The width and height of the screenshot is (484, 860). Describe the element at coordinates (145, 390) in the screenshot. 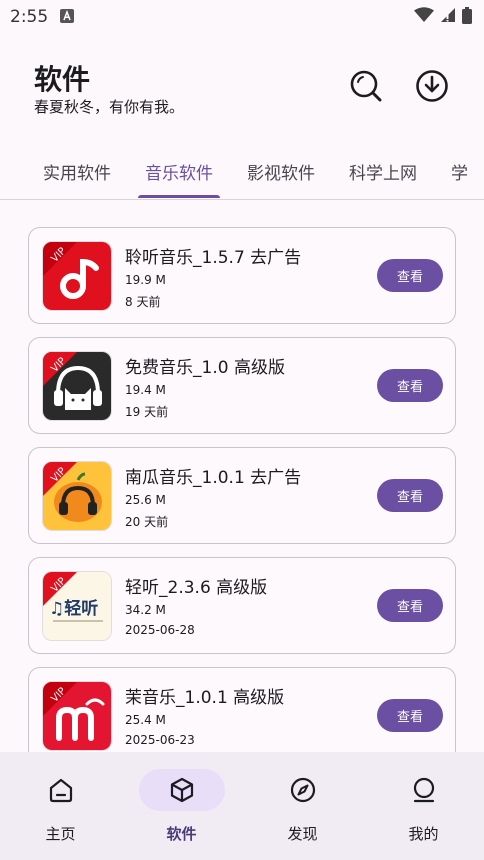

I see `app-size: 19.4 M` at that location.